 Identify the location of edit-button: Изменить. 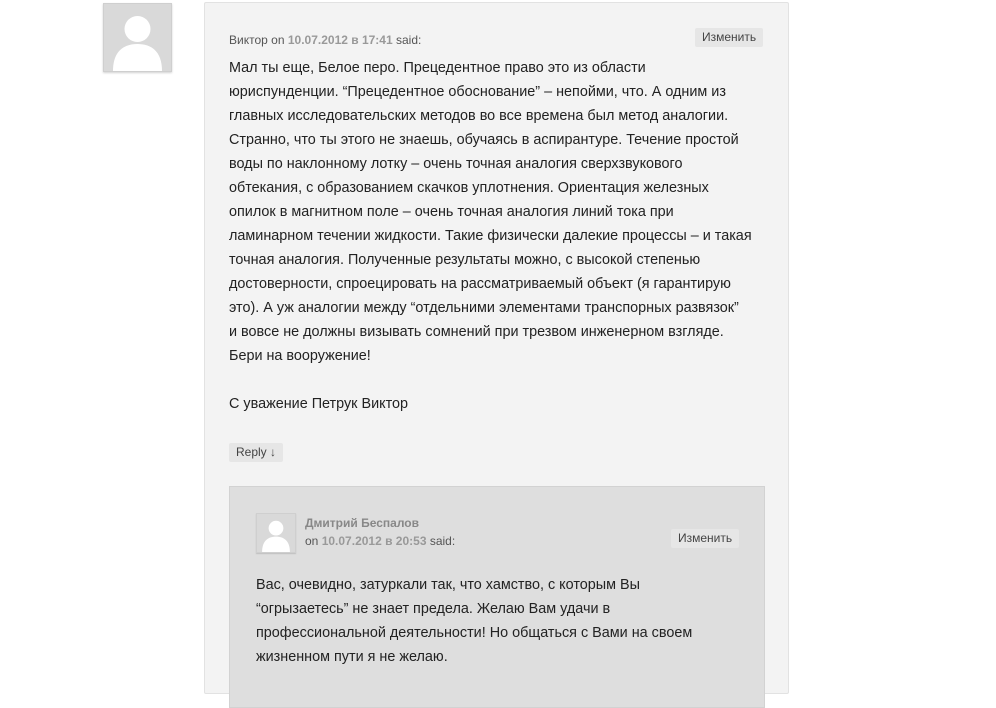
(729, 37).